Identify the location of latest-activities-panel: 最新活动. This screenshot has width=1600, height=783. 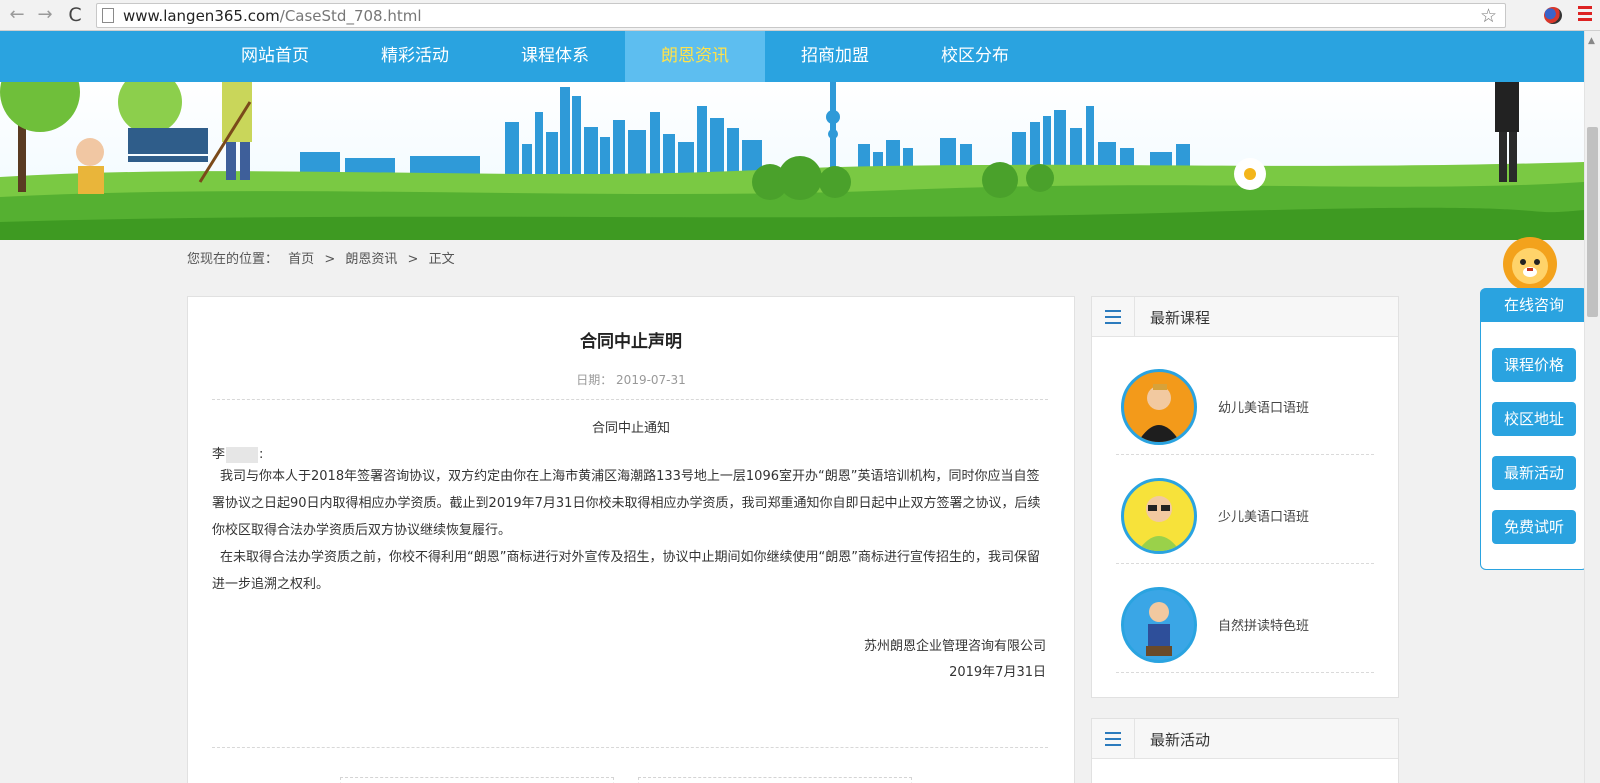
(1245, 750).